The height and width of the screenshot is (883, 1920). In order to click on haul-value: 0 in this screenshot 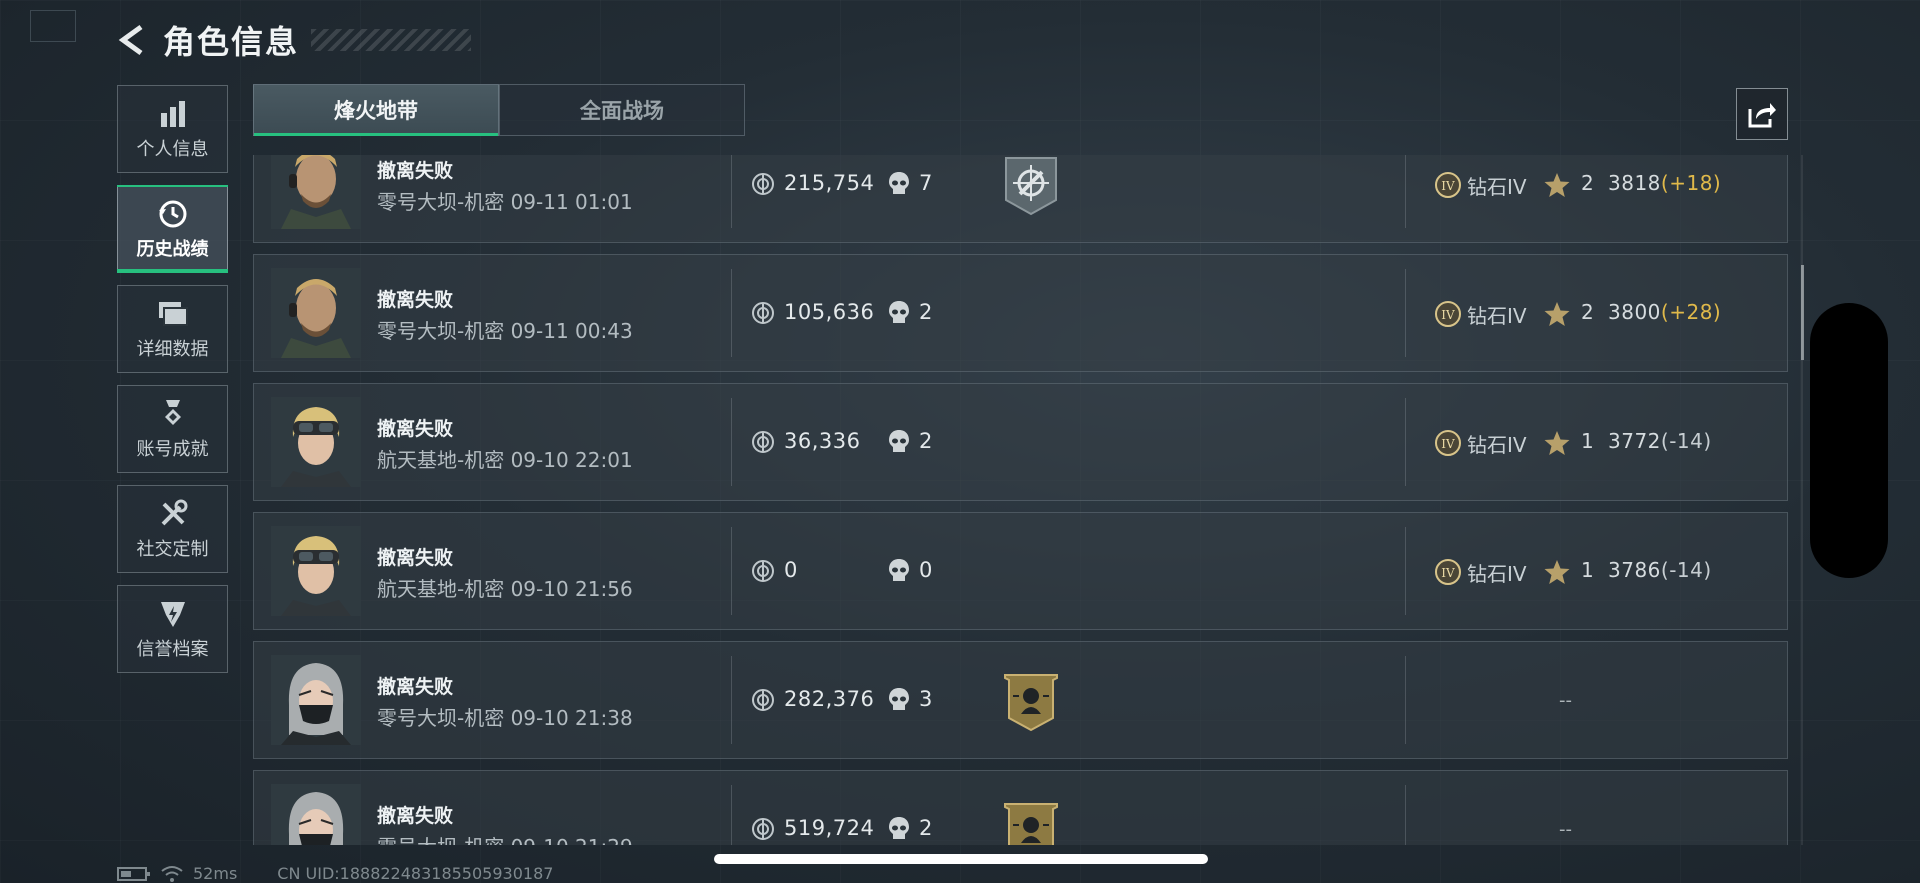, I will do `click(791, 570)`.